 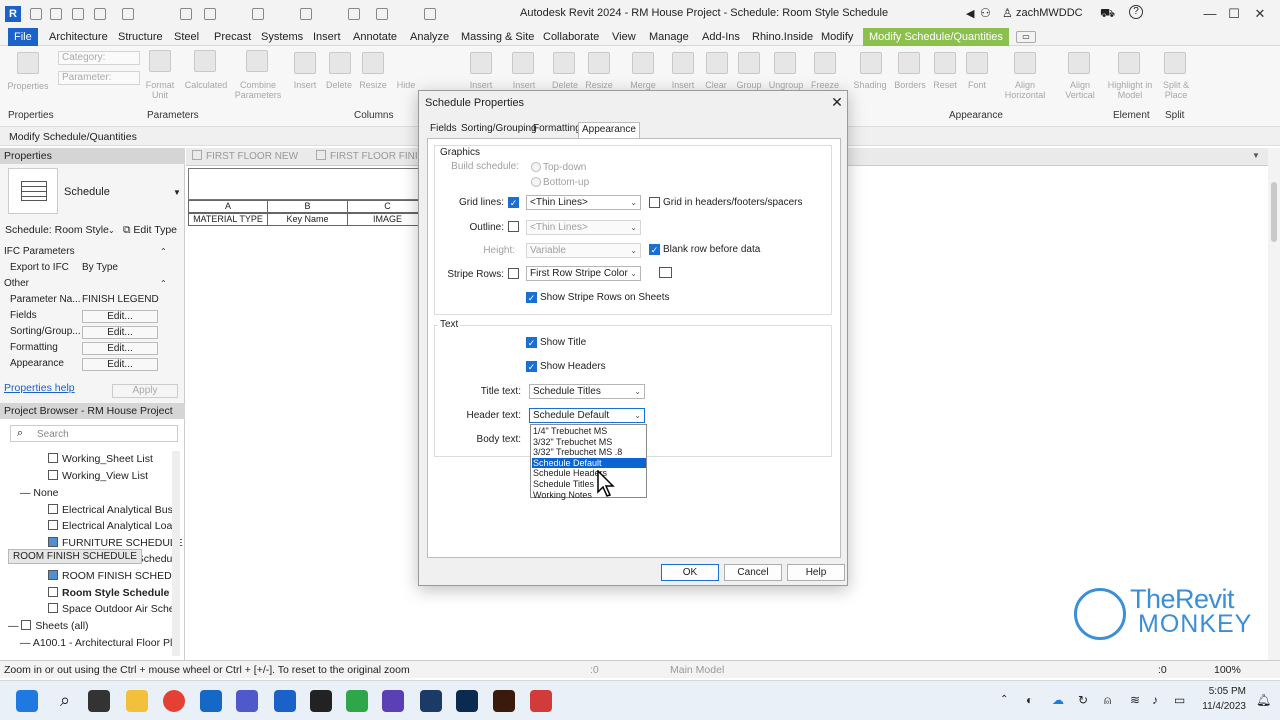 I want to click on battery-icon: ▭, so click(x=1179, y=700).